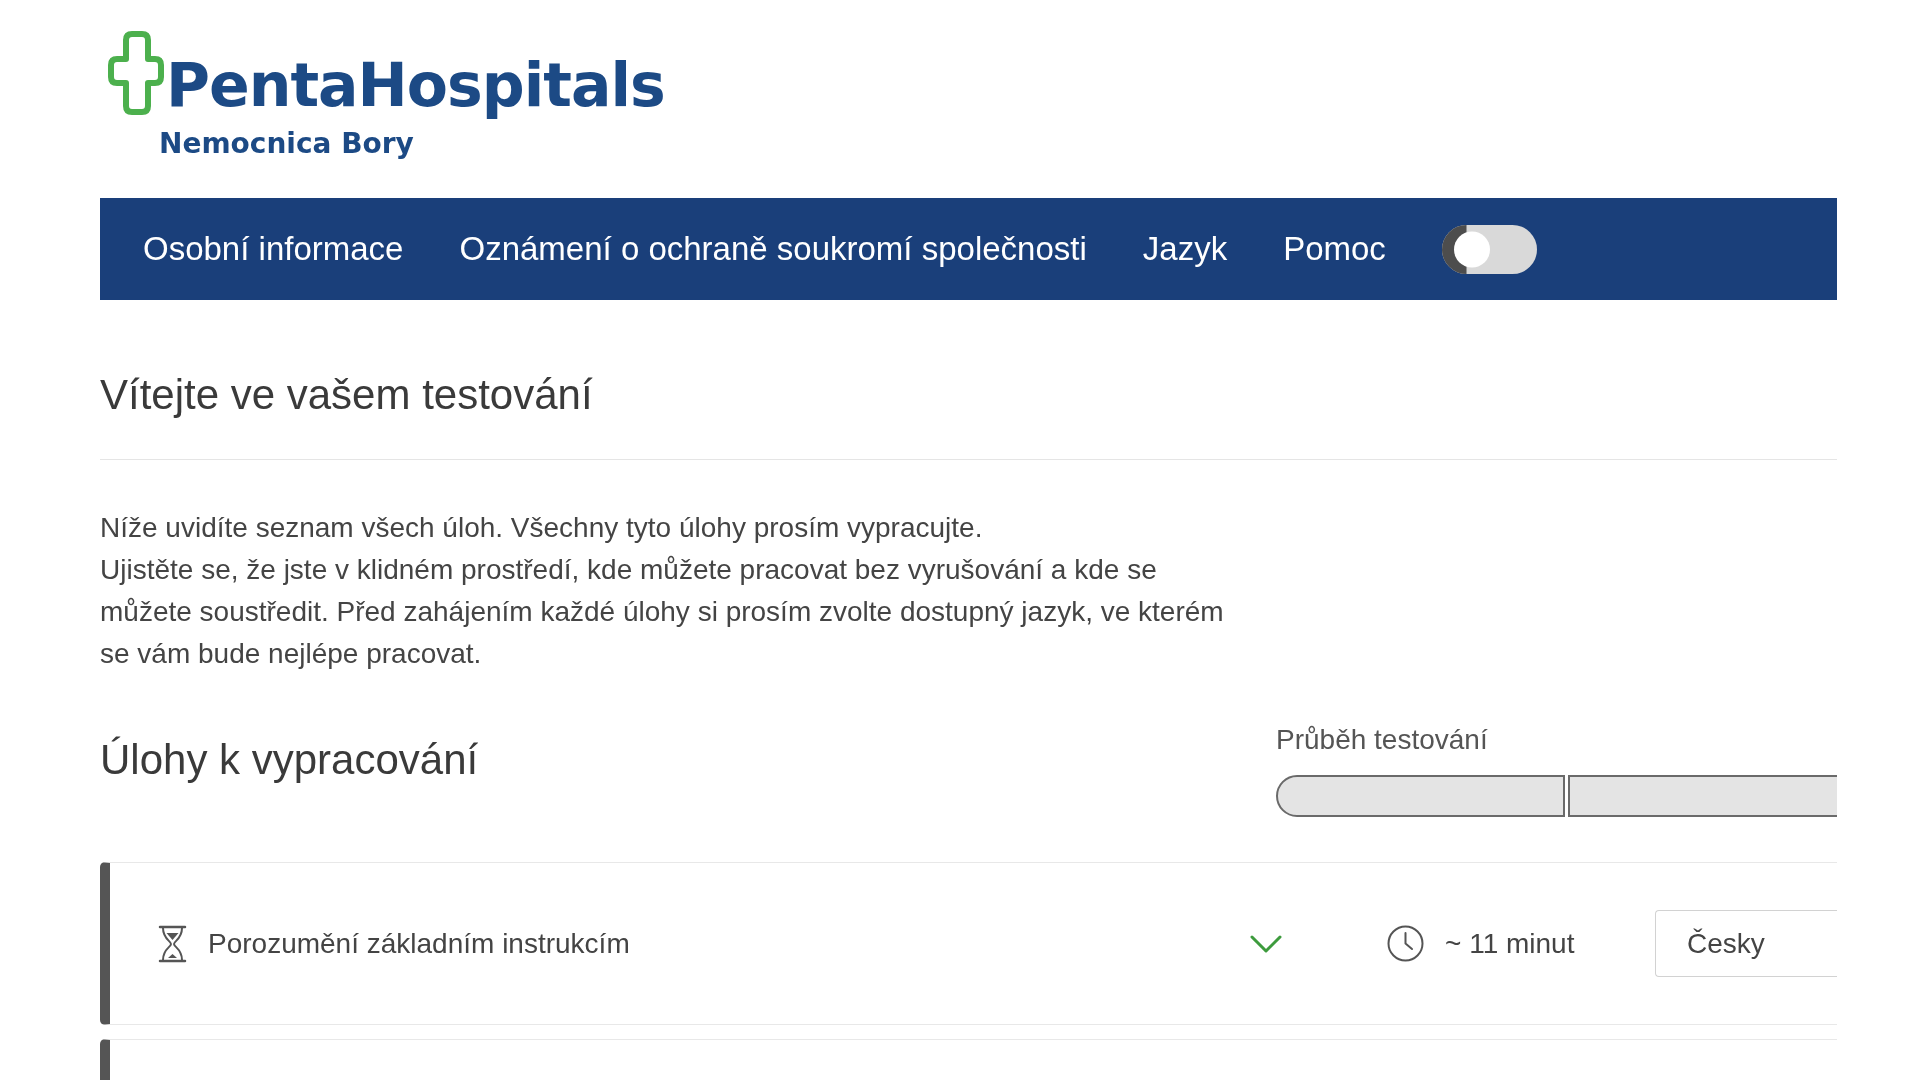 The image size is (1920, 1080). What do you see at coordinates (1266, 943) in the screenshot?
I see `chevron-down-icon` at bounding box center [1266, 943].